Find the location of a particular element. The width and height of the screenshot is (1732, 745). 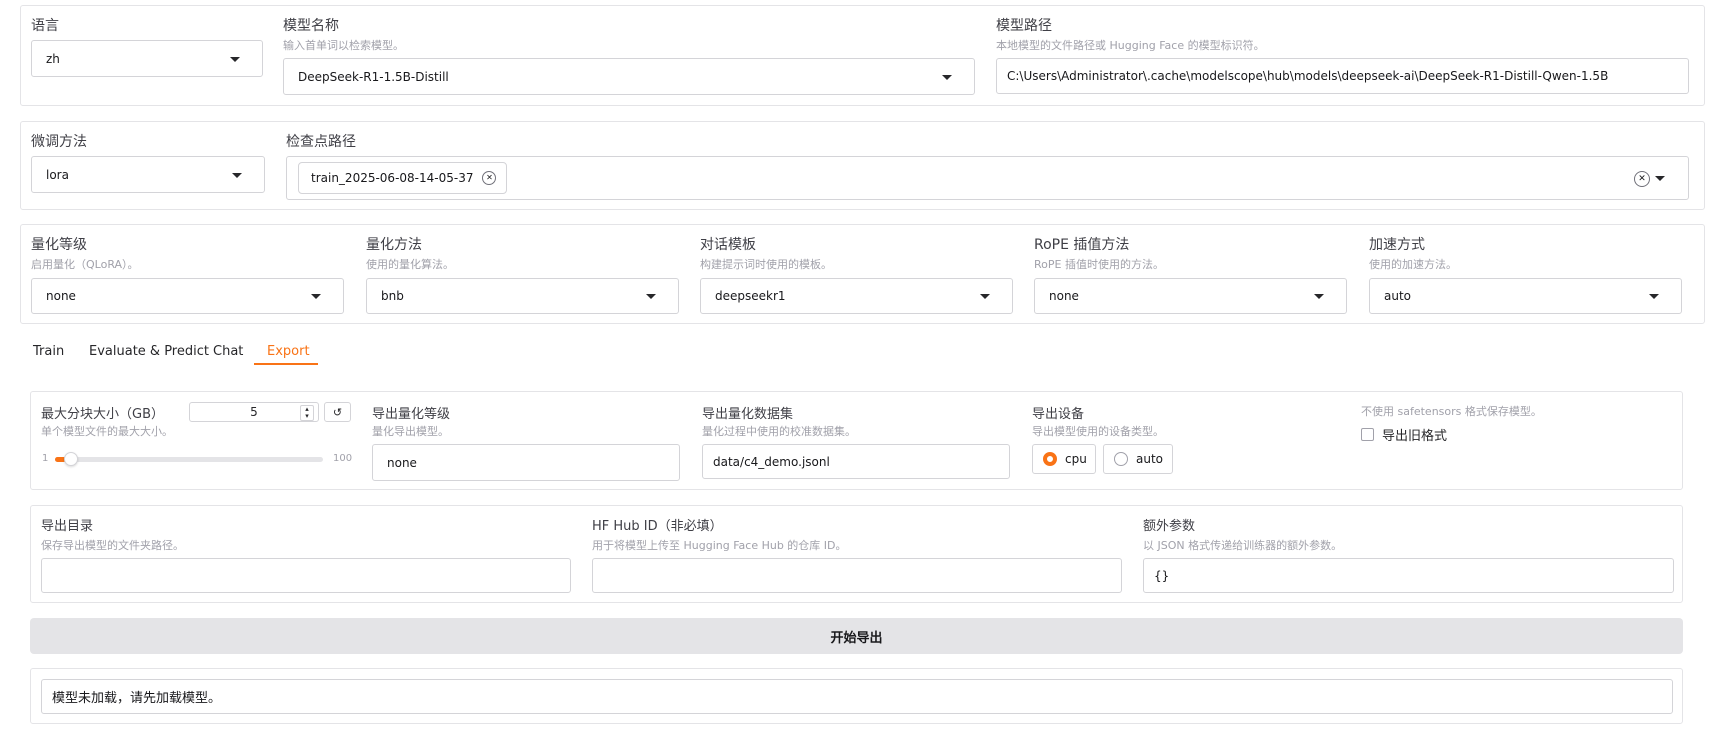

max-shard-number-input: 5 ▴ ▾ is located at coordinates (254, 412).